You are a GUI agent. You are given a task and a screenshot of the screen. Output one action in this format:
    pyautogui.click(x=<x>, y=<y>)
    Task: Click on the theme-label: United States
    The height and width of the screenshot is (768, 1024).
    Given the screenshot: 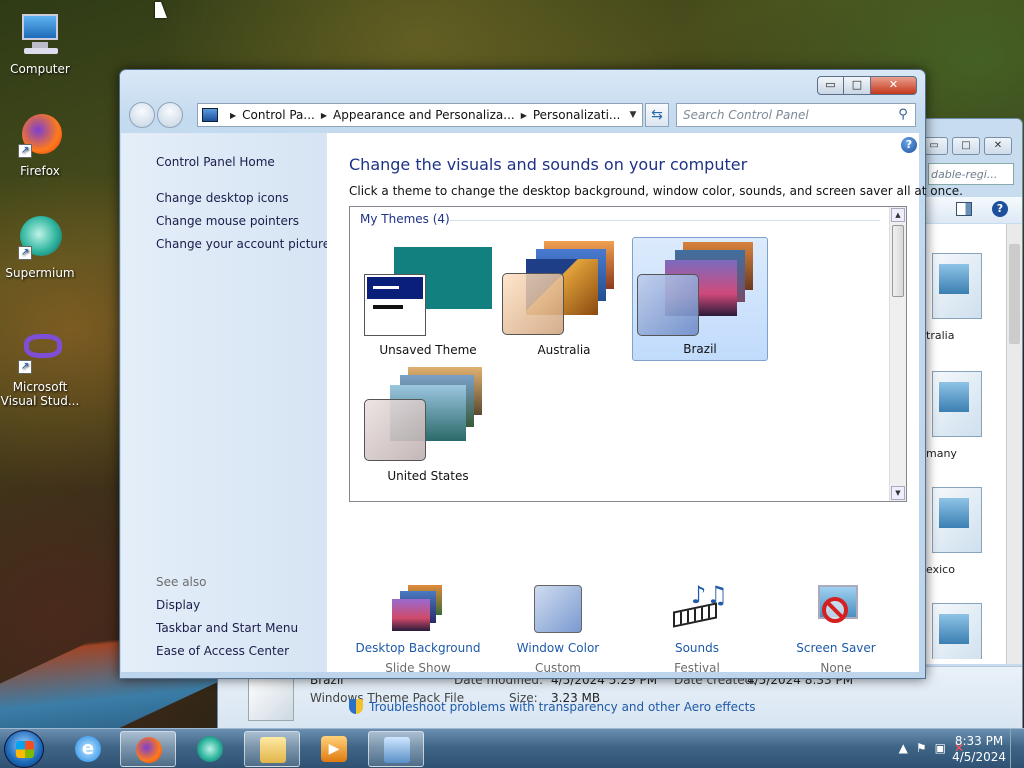 What is the action you would take?
    pyautogui.click(x=428, y=476)
    